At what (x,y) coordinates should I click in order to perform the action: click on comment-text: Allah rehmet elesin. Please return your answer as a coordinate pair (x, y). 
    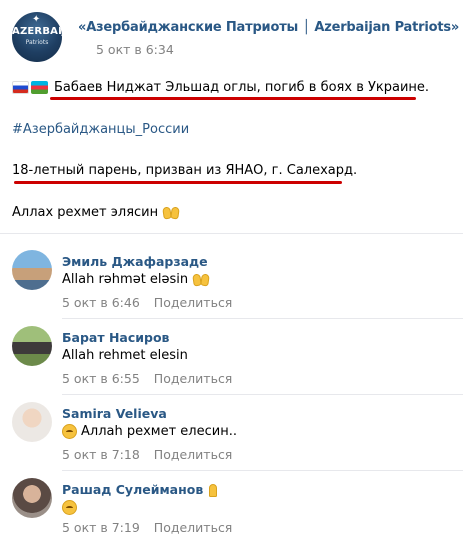
    Looking at the image, I should click on (125, 355).